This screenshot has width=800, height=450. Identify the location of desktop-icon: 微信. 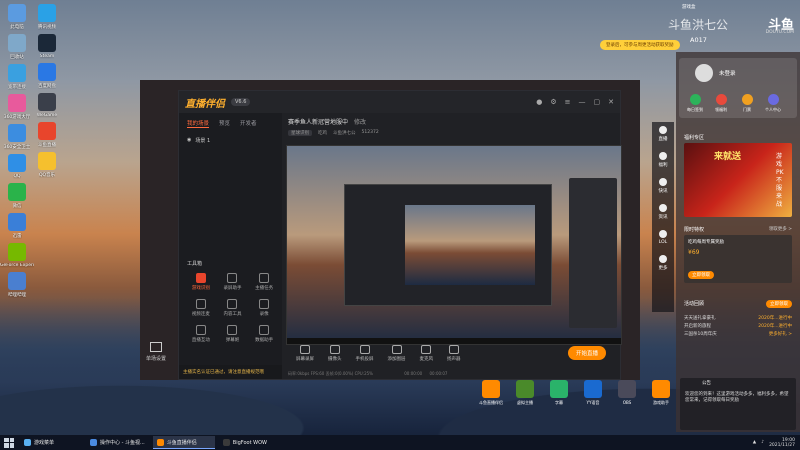
(17, 196).